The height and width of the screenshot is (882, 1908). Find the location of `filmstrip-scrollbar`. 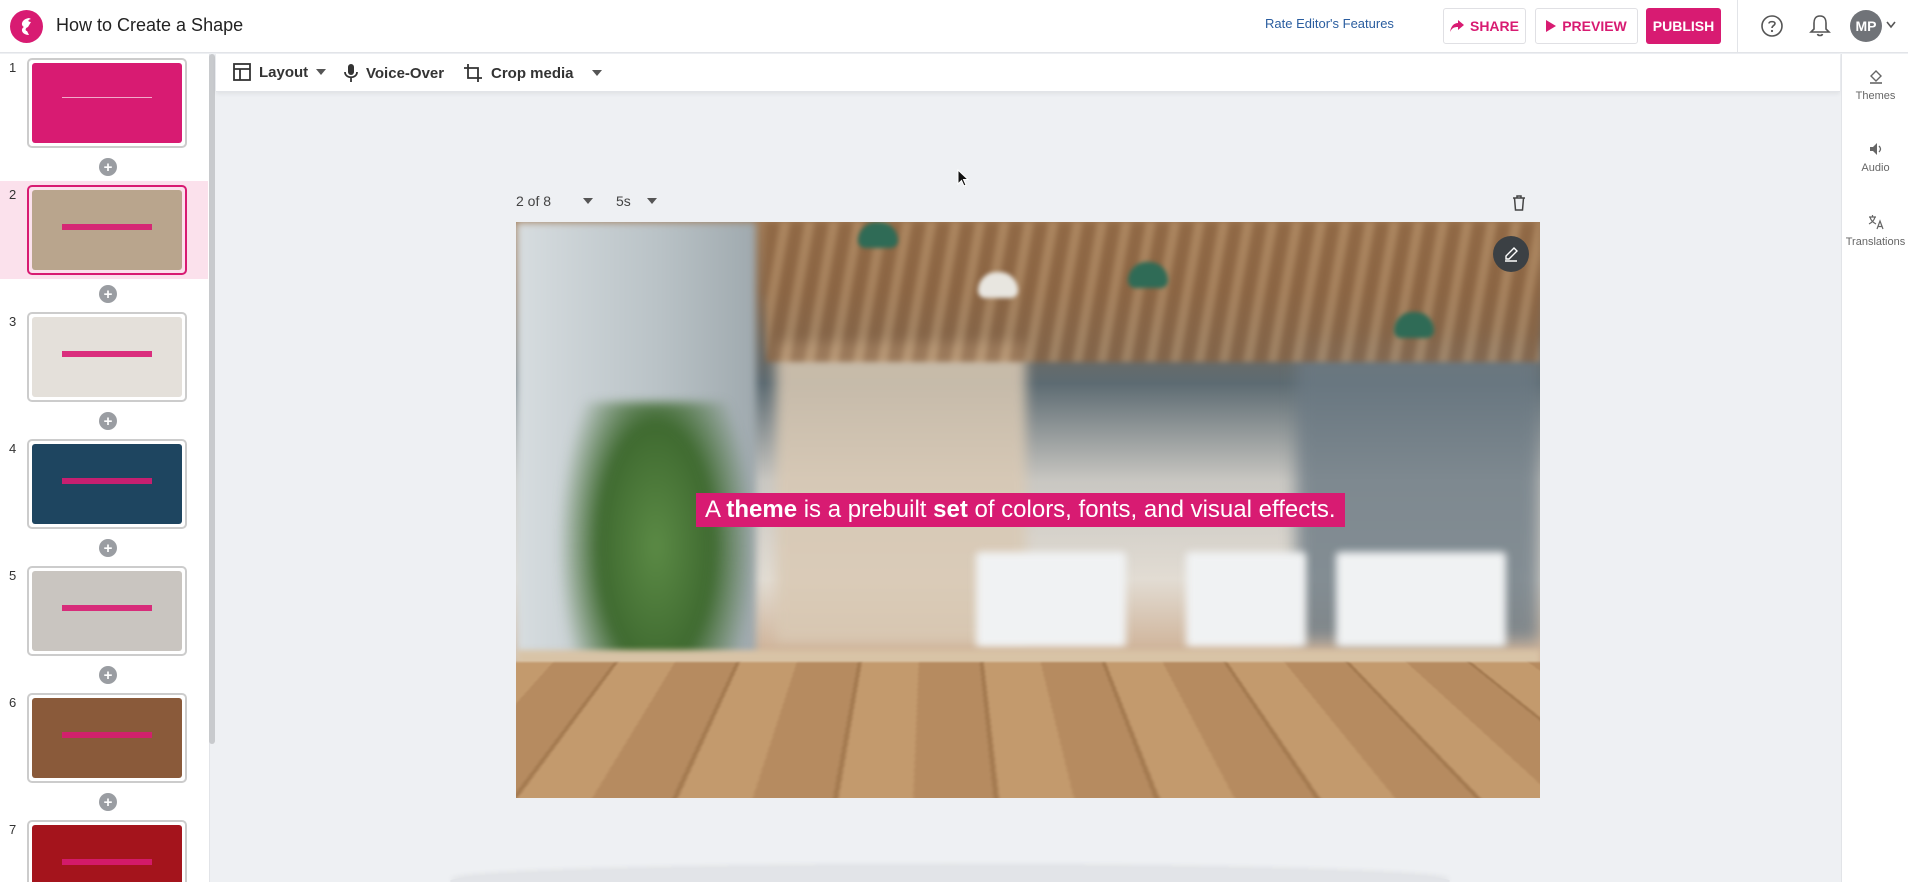

filmstrip-scrollbar is located at coordinates (212, 399).